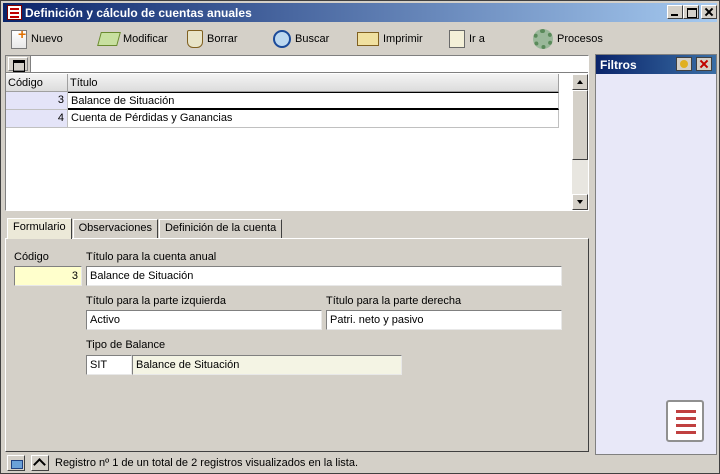 The width and height of the screenshot is (720, 474). I want to click on left-title-label: Título para la parte izquierda, so click(156, 301).